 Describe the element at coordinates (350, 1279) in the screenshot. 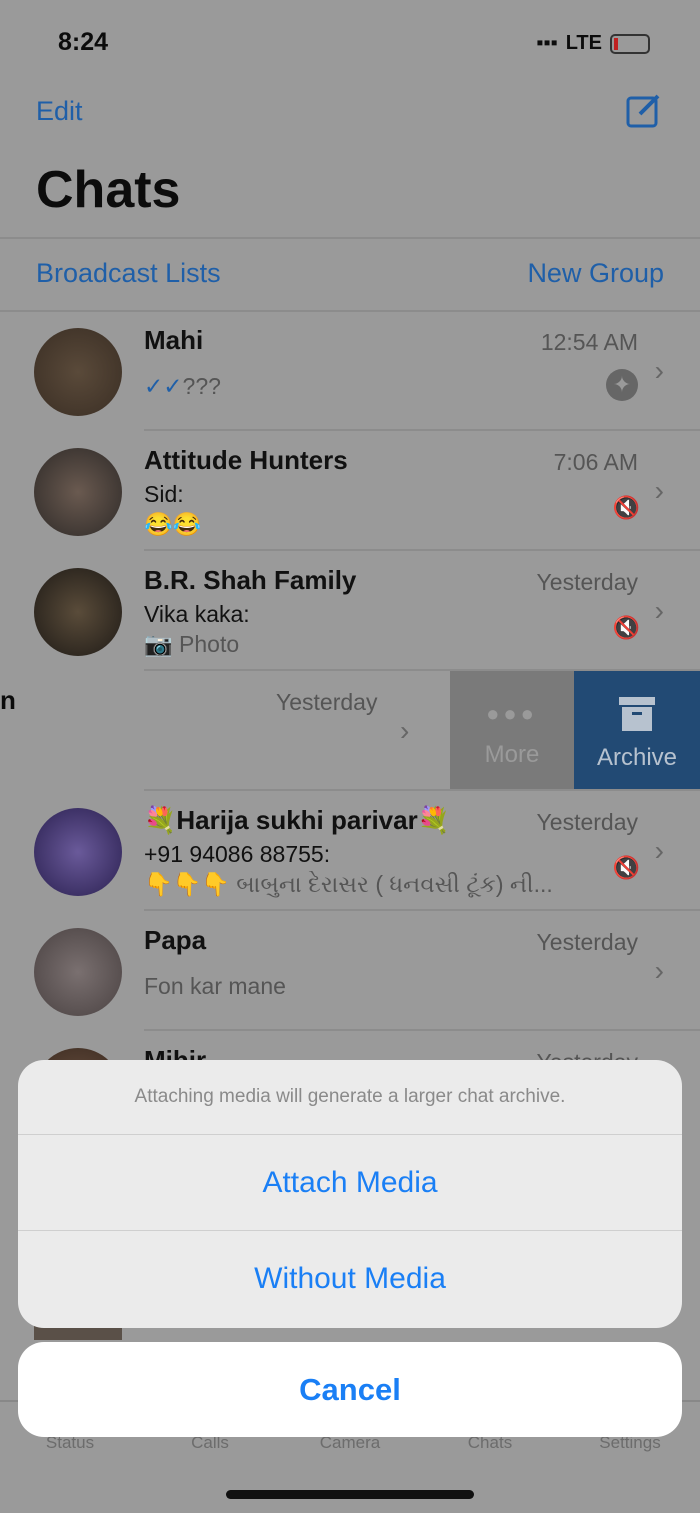

I see `without-media-button: Without Media` at that location.